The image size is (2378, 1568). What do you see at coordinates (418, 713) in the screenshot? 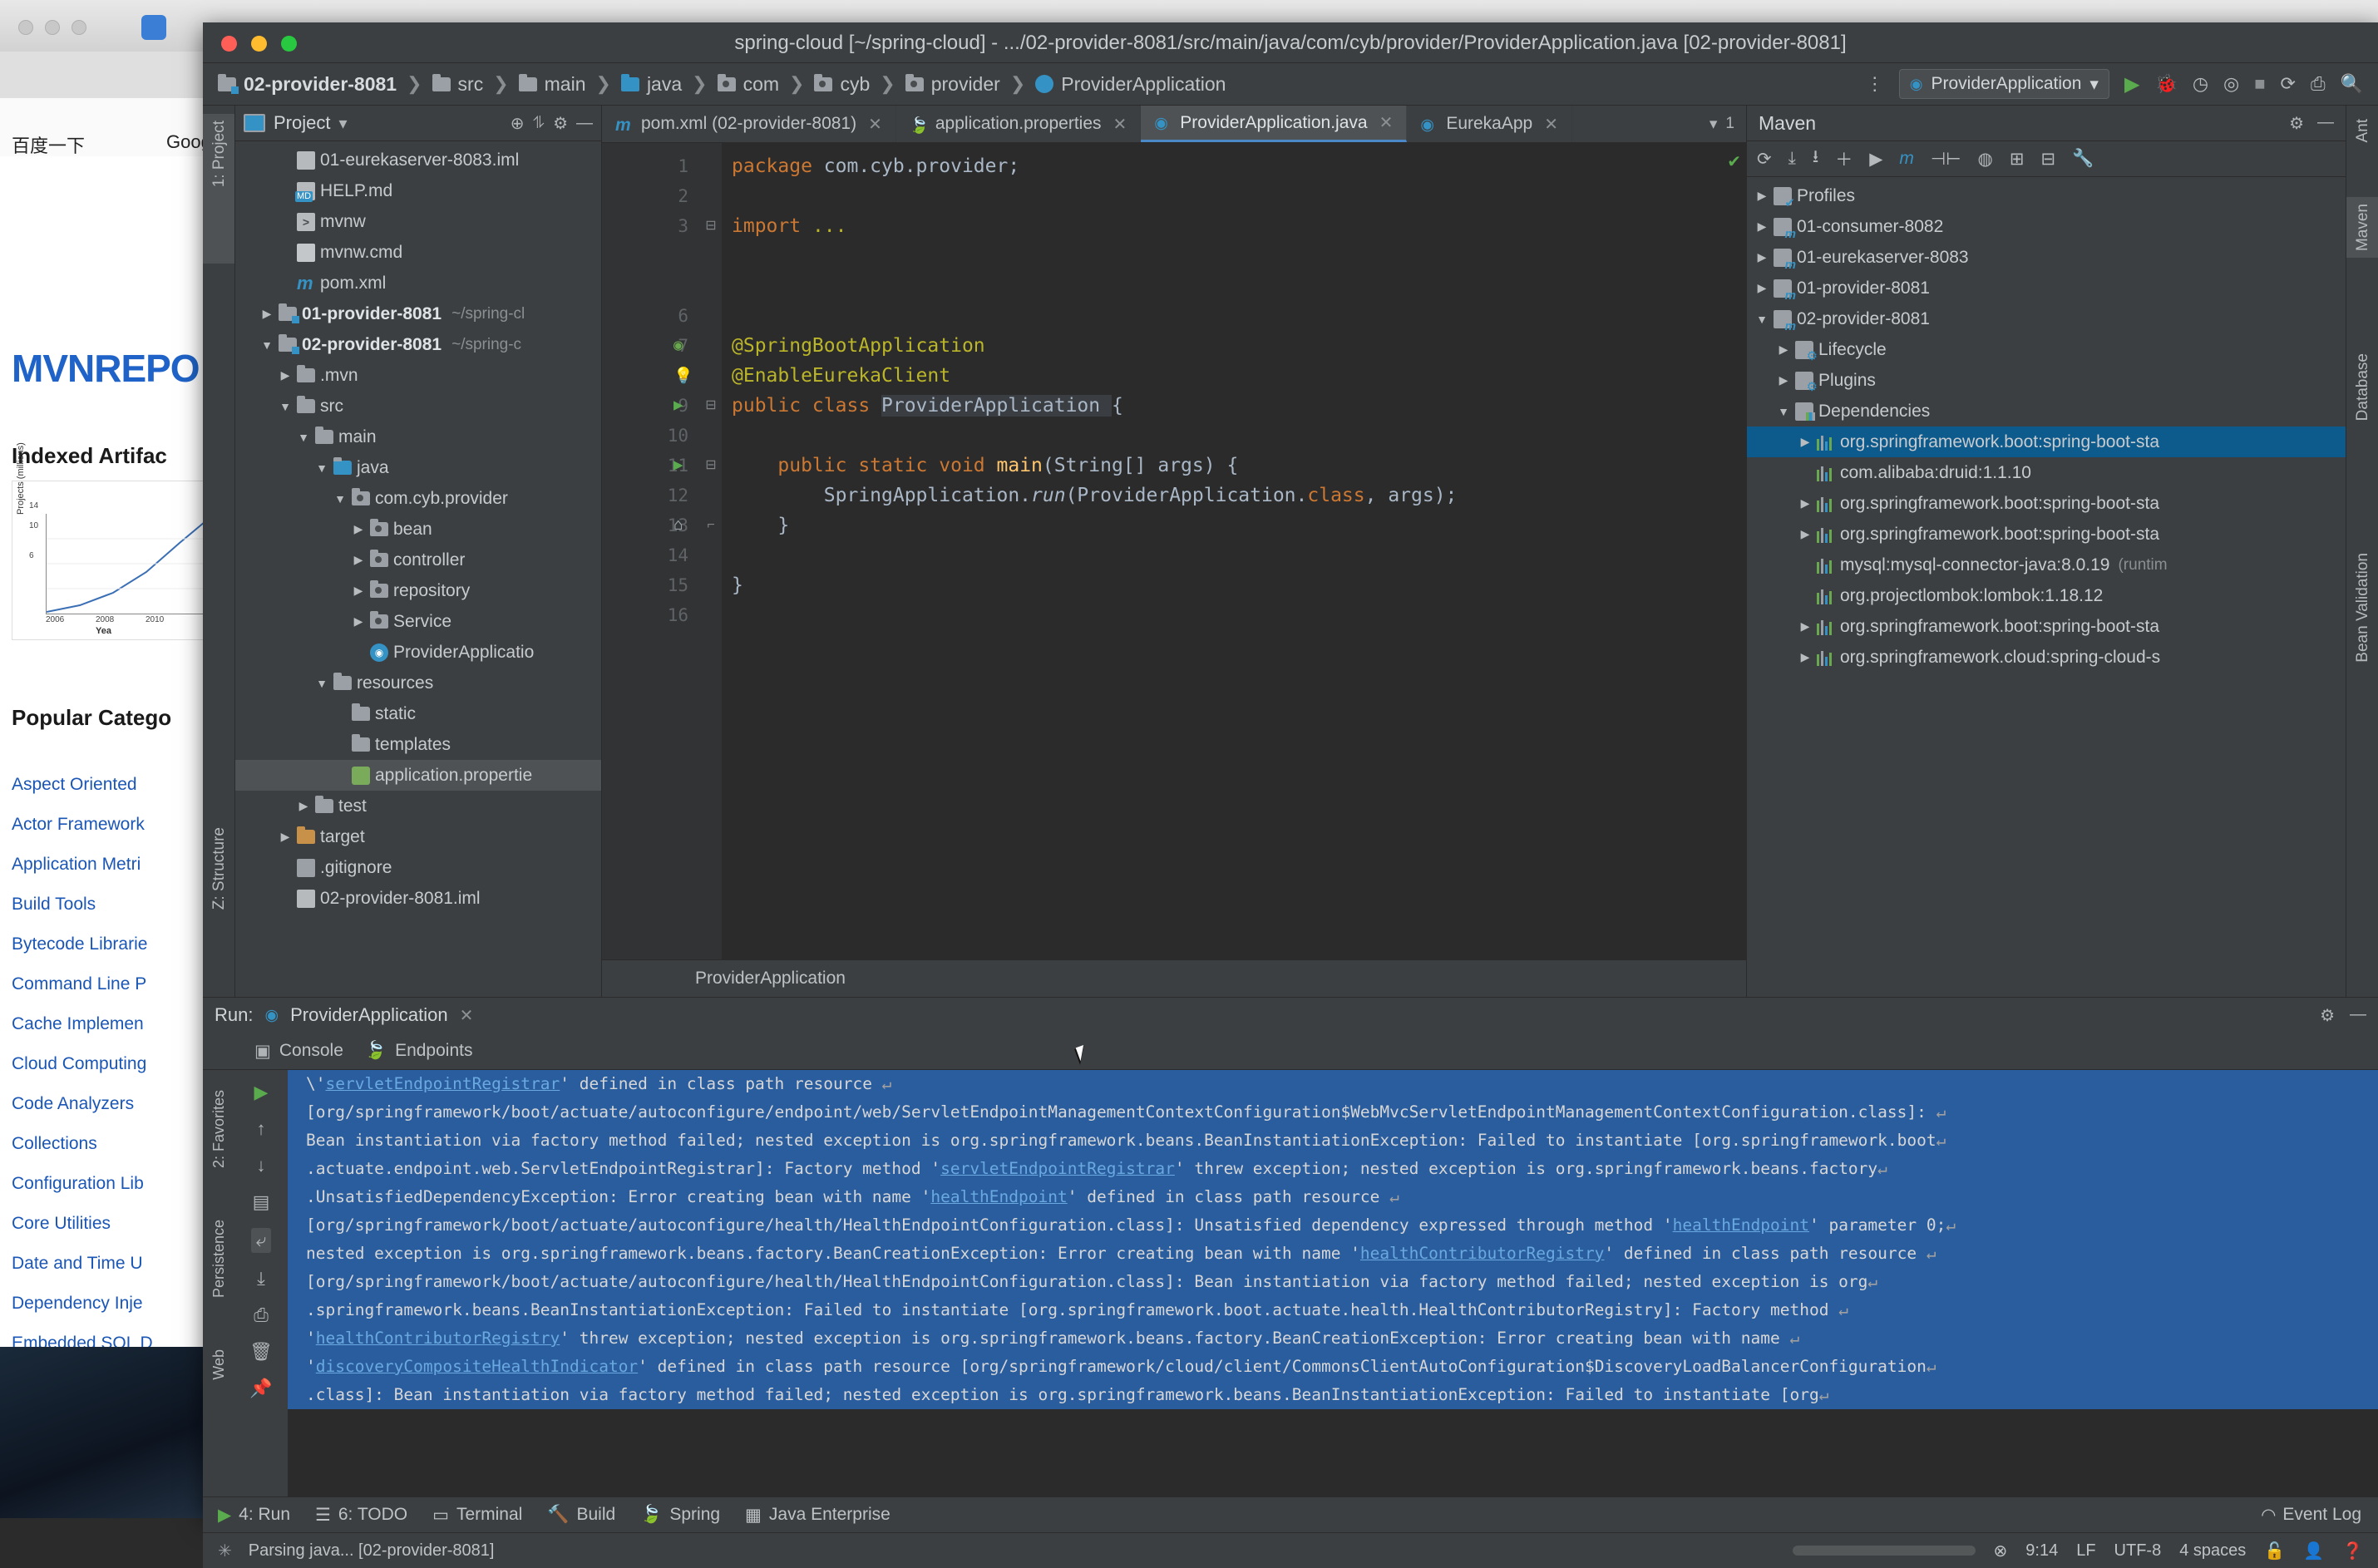
I see `project-tree-item: static` at bounding box center [418, 713].